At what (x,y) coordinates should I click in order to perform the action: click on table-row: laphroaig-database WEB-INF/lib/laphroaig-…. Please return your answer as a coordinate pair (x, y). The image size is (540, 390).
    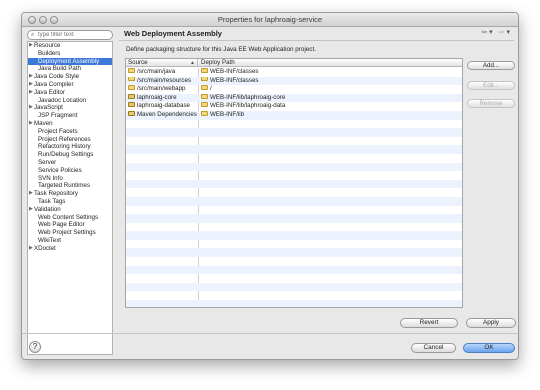
    Looking at the image, I should click on (294, 106).